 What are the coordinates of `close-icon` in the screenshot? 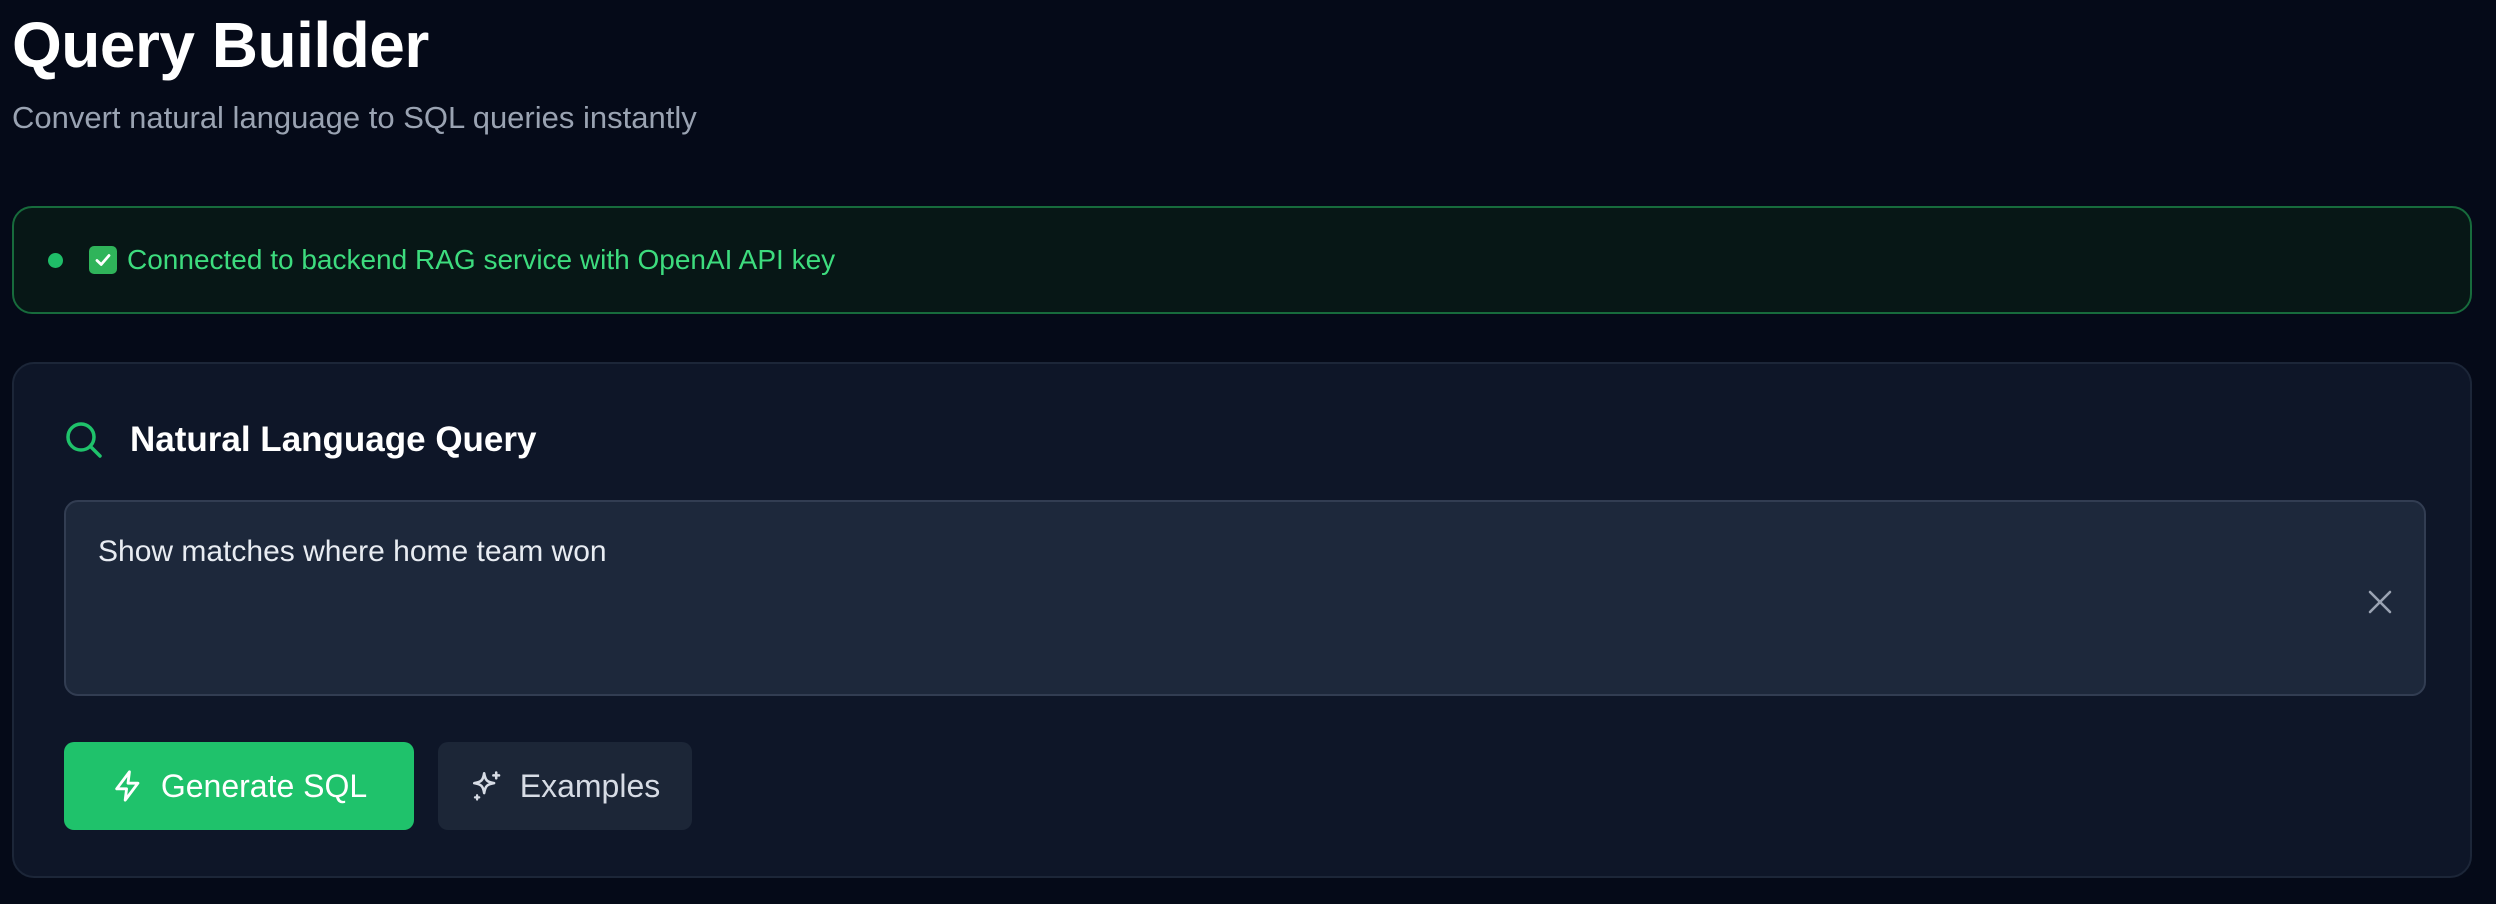 It's located at (2380, 602).